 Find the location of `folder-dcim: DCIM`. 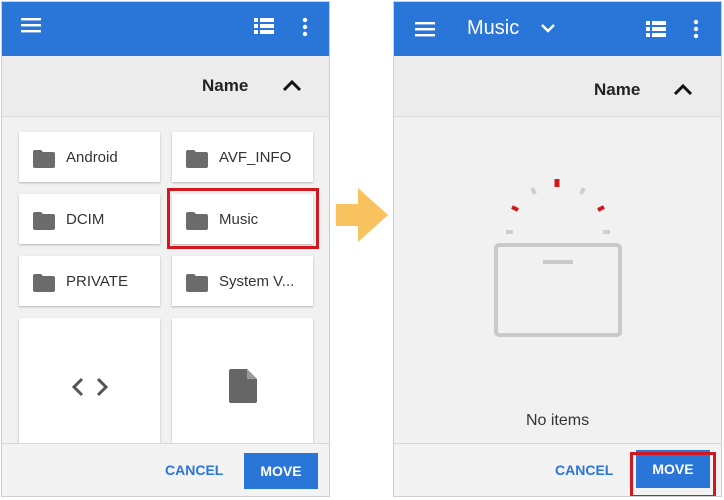

folder-dcim: DCIM is located at coordinates (89, 219).